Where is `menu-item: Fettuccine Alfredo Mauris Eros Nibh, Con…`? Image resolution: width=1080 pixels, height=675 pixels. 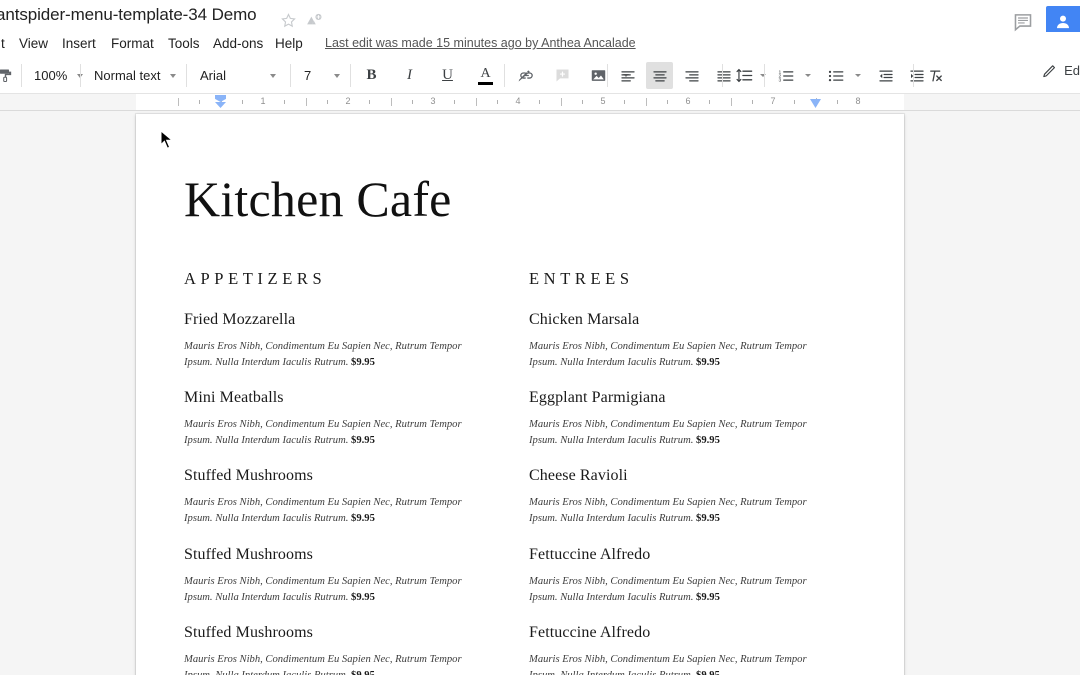
menu-item: Fettuccine Alfredo Mauris Eros Nibh, Con… is located at coordinates (701, 649).